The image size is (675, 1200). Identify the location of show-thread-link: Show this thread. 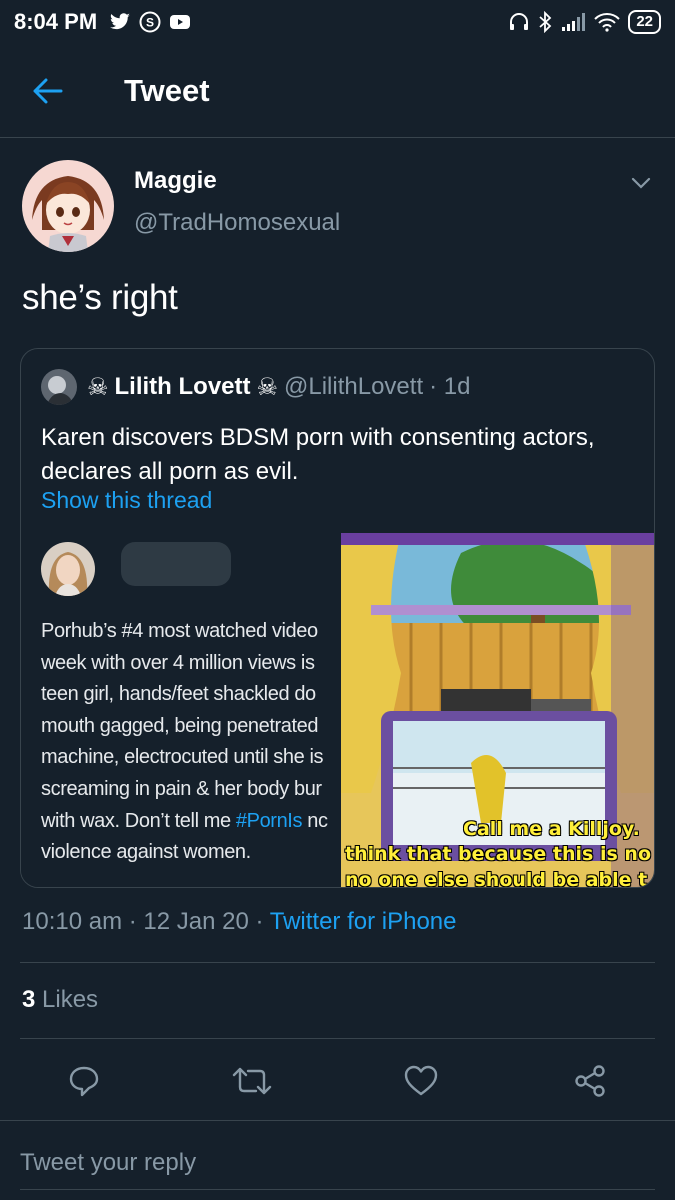
(126, 500).